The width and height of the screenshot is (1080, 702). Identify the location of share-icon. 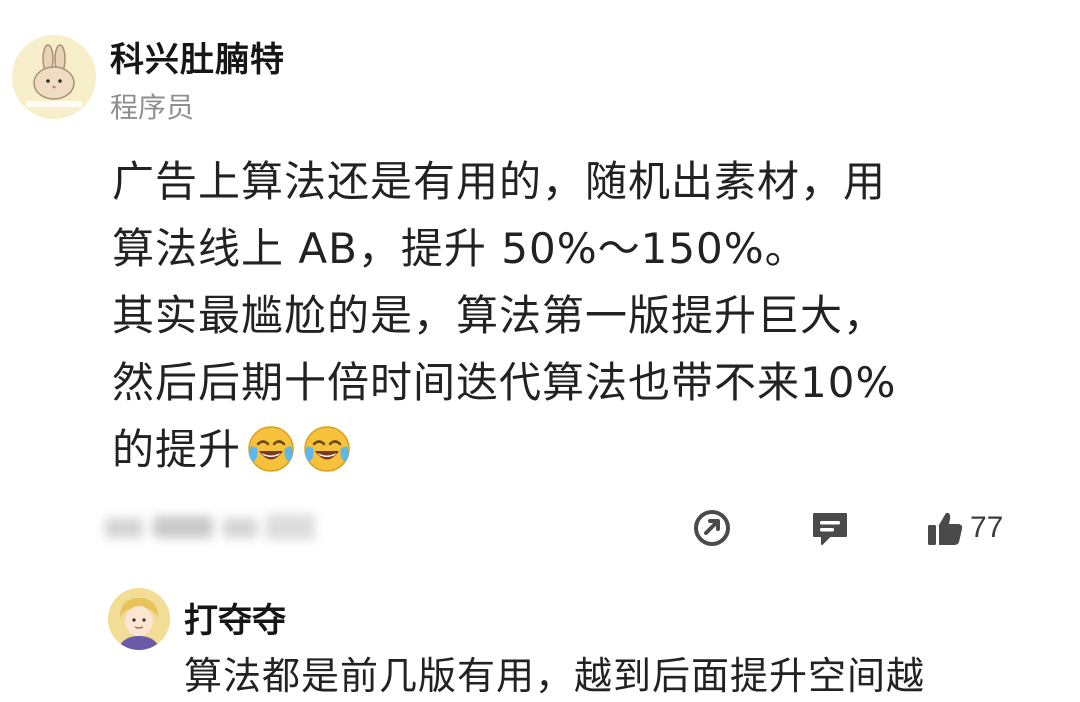
(712, 528).